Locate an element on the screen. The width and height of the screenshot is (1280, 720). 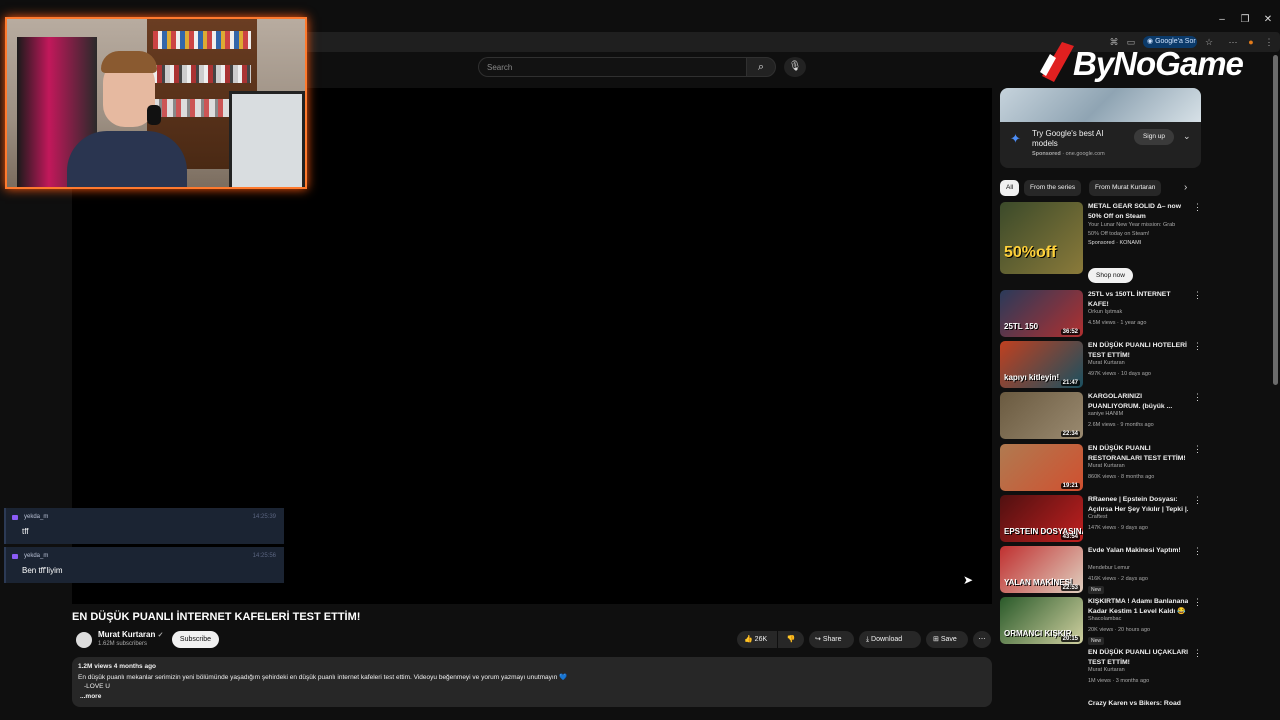
channel-avatar is located at coordinates (84, 640).